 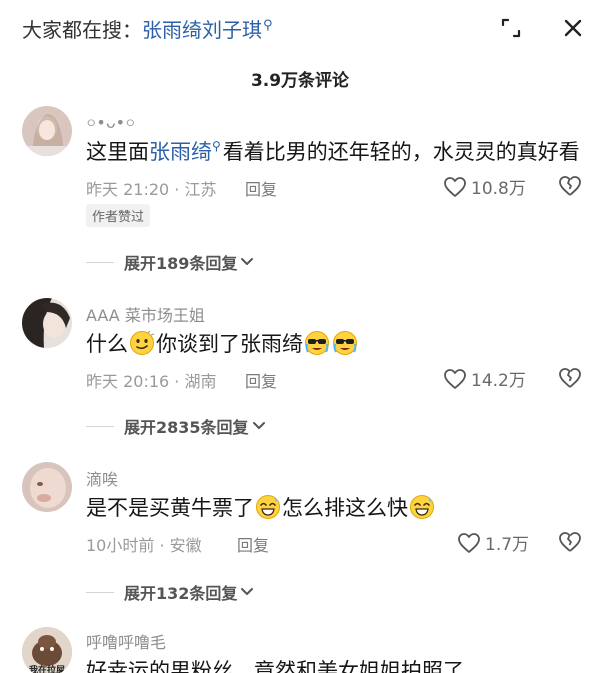 What do you see at coordinates (151, 189) in the screenshot?
I see `comment-time-location: 昨天 21:20 · 江苏` at bounding box center [151, 189].